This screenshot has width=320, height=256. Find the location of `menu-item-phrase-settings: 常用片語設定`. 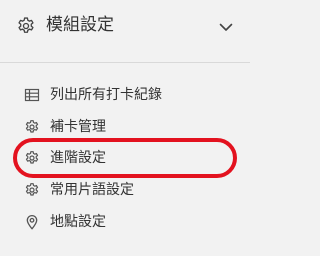

menu-item-phrase-settings: 常用片語設定 is located at coordinates (125, 190).